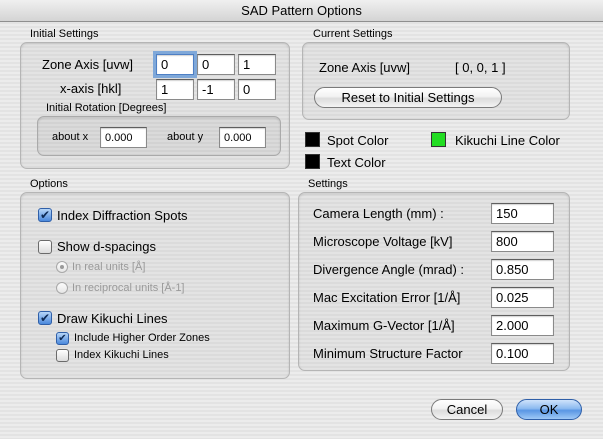 The width and height of the screenshot is (603, 439). Describe the element at coordinates (62, 267) in the screenshot. I see `real-units-radio` at that location.